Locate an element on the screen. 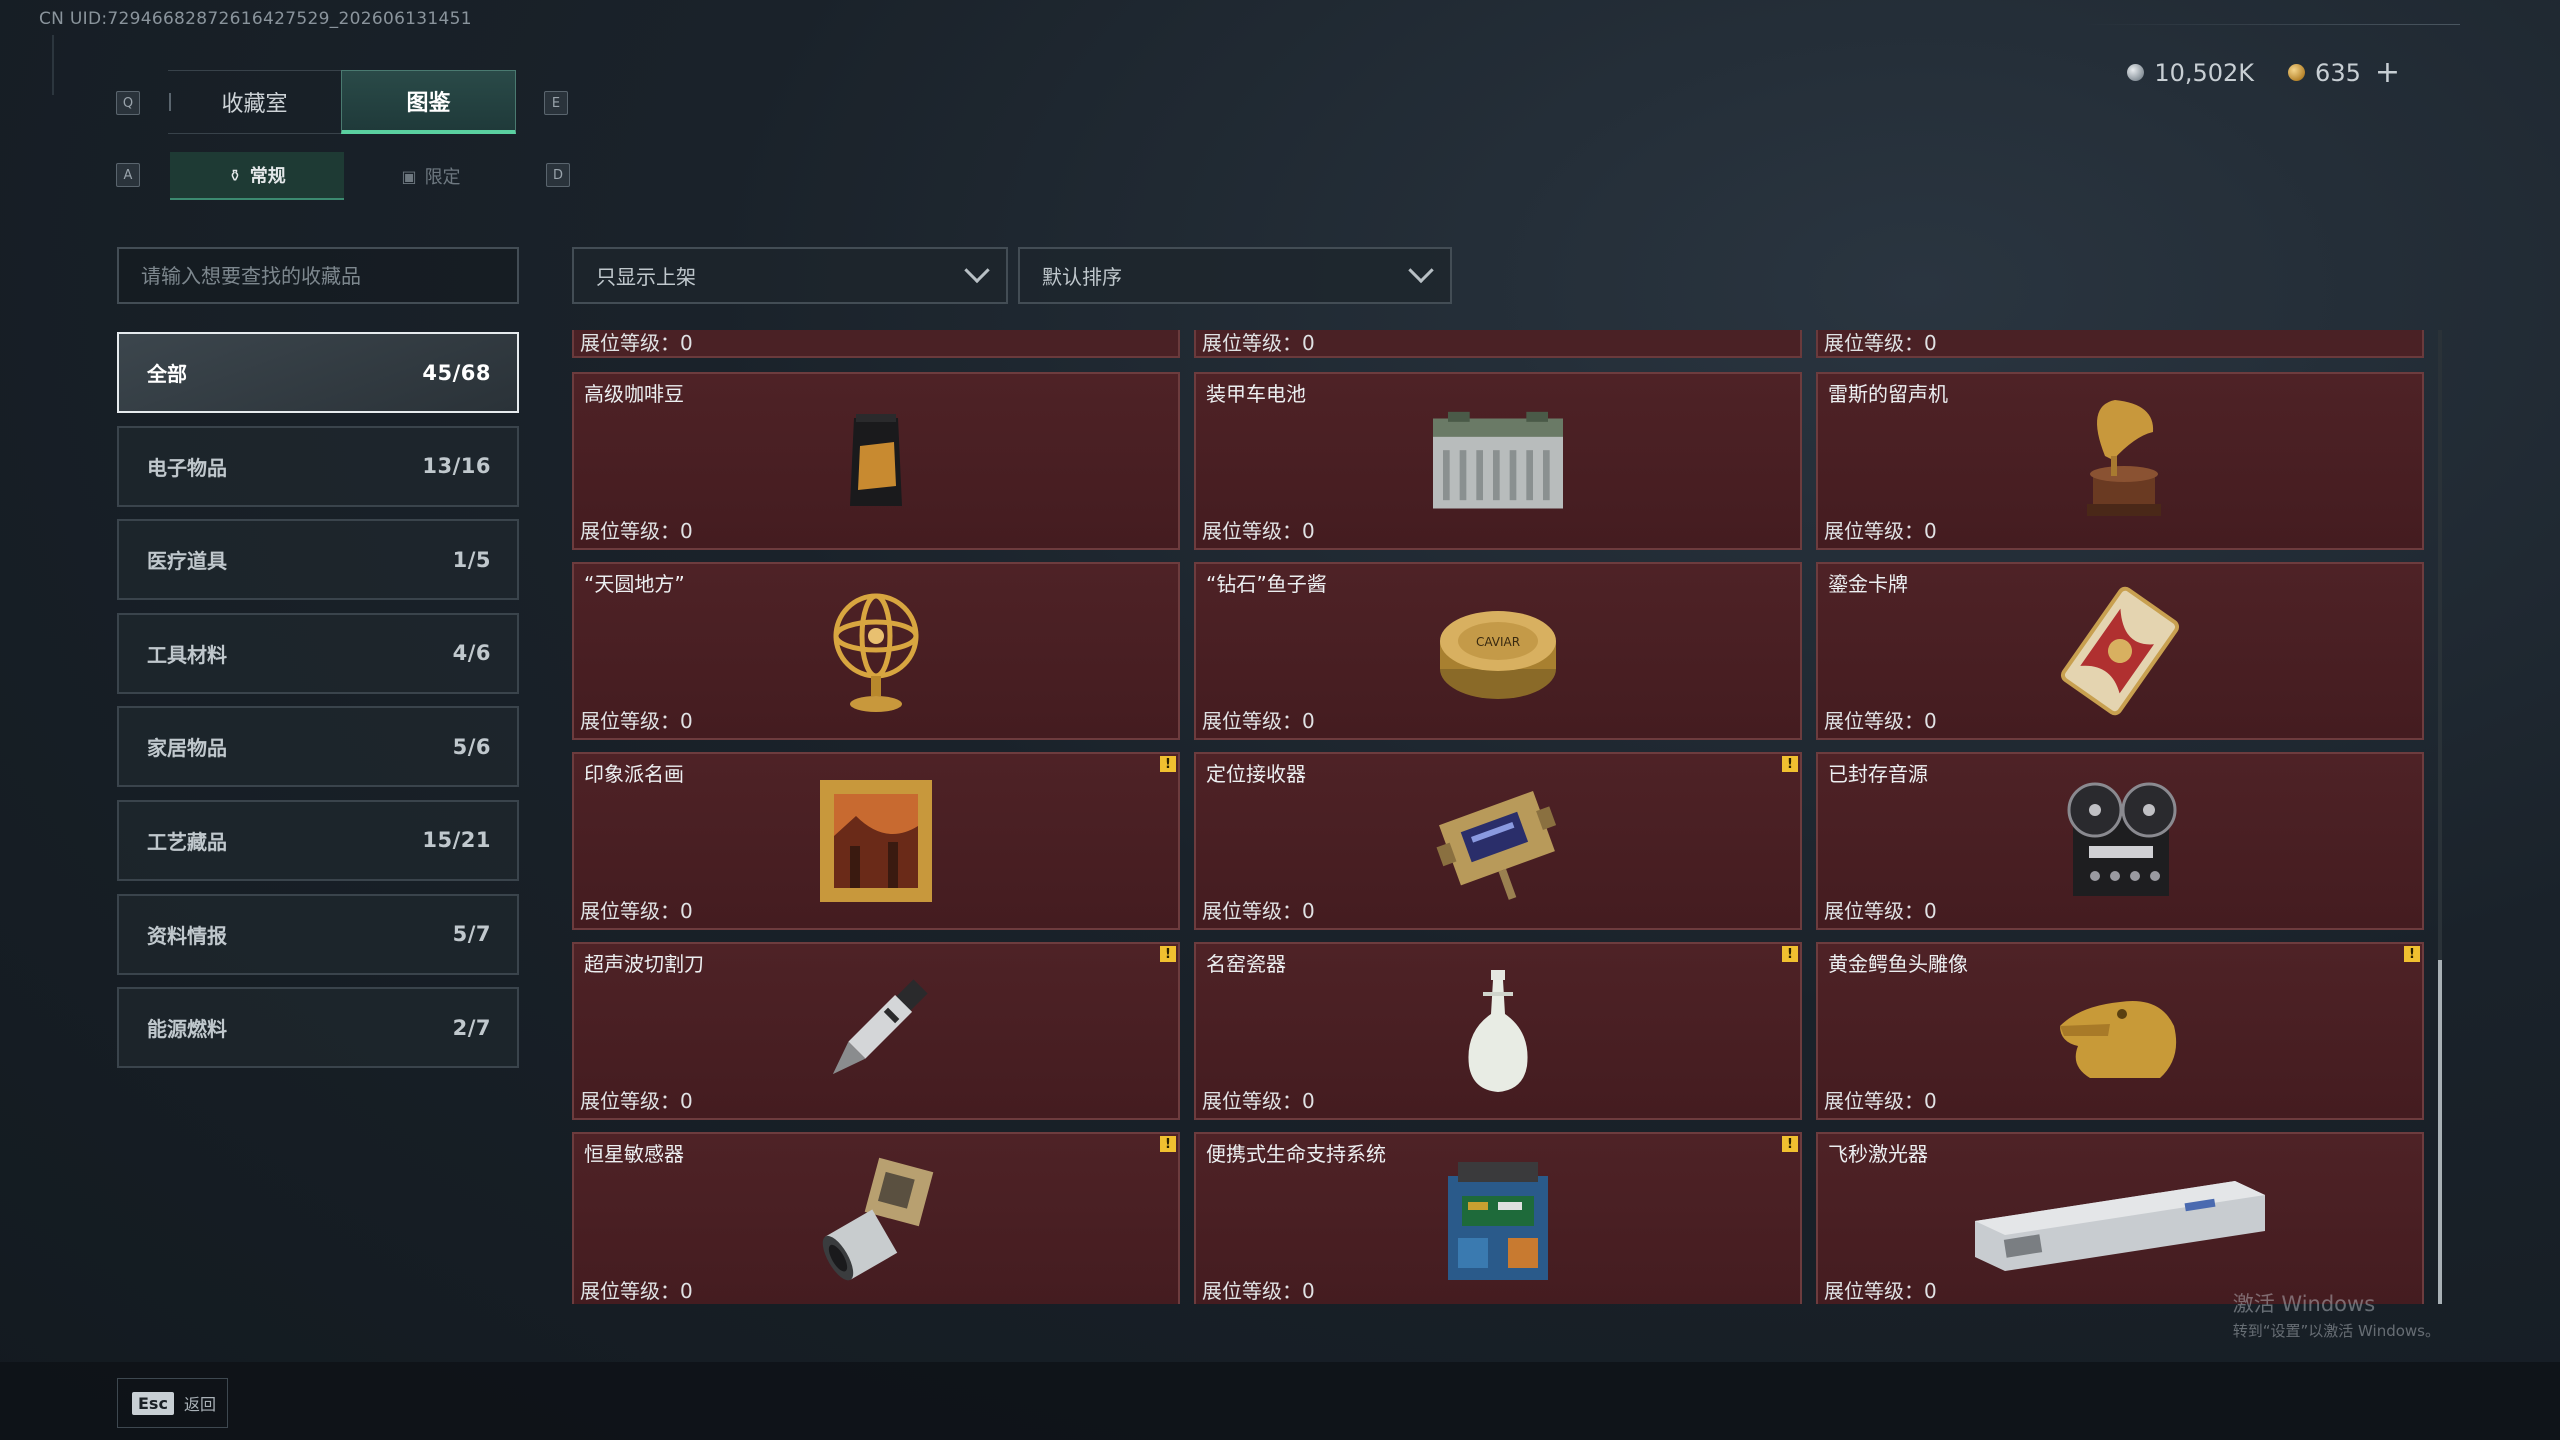 Image resolution: width=2560 pixels, height=1440 pixels. item-name: 装甲车电池 is located at coordinates (1256, 394).